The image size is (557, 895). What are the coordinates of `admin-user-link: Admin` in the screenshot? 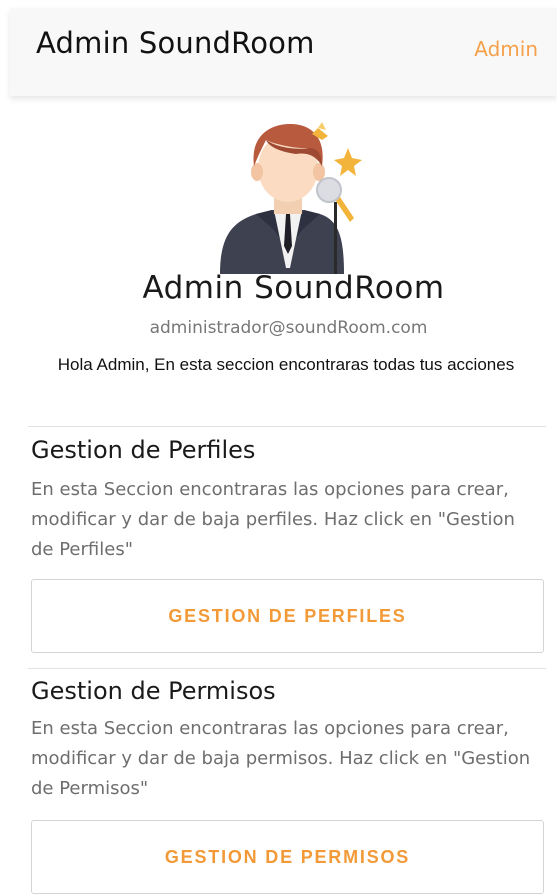 It's located at (506, 49).